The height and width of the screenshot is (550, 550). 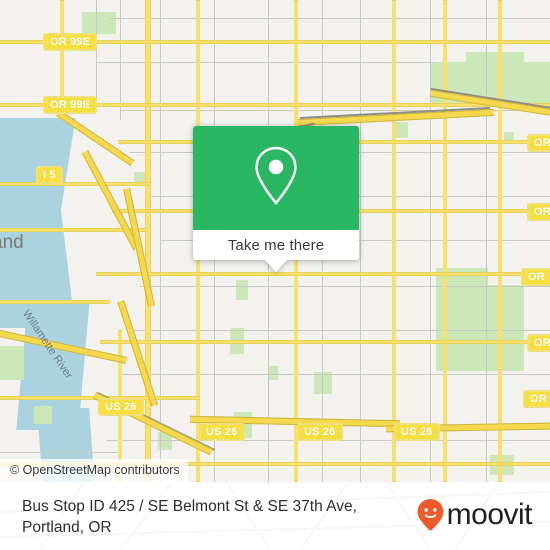 What do you see at coordinates (276, 265) in the screenshot?
I see `popup-tail` at bounding box center [276, 265].